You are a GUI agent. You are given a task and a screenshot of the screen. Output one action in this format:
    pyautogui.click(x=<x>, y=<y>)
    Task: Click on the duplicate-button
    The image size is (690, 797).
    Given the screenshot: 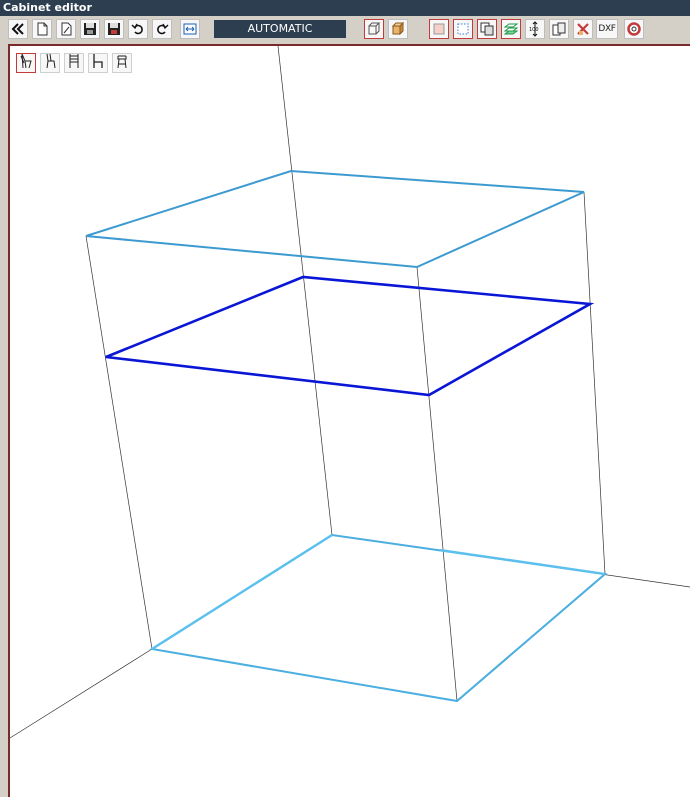 What is the action you would take?
    pyautogui.click(x=559, y=29)
    